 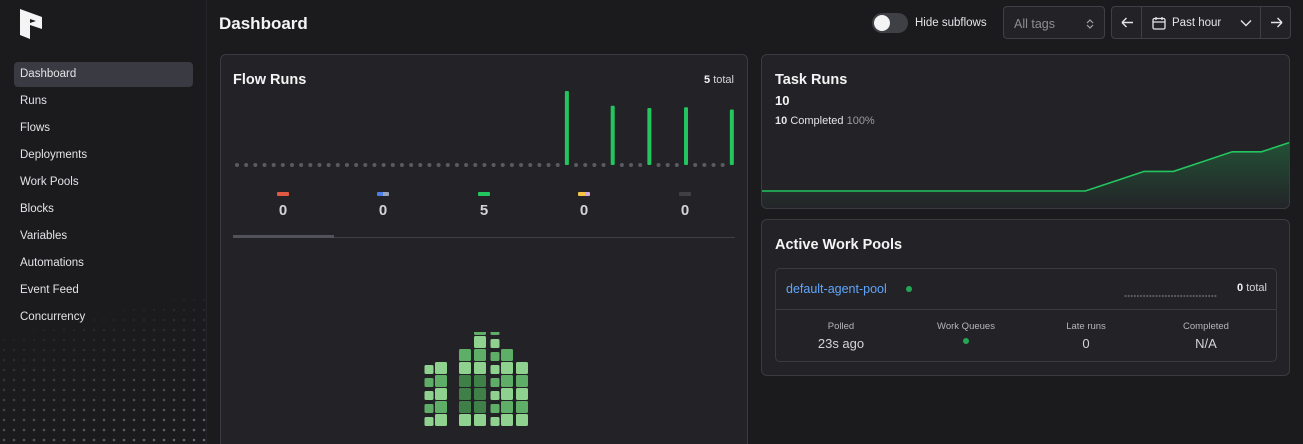 I want to click on stat-label-polled: Polled, so click(x=841, y=326).